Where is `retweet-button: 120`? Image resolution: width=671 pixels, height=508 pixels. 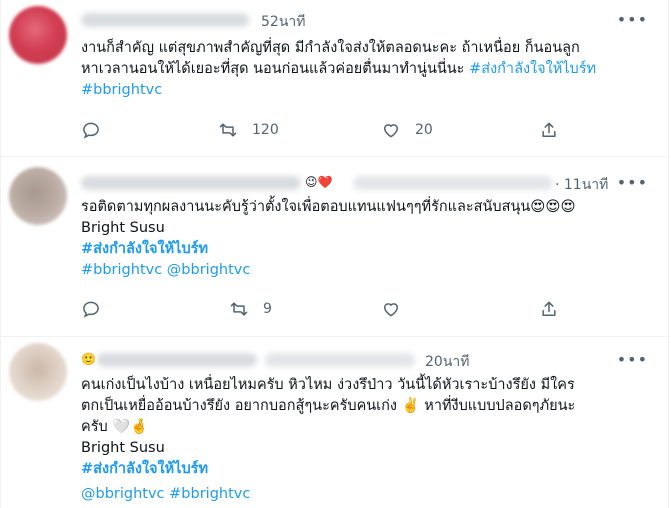
retweet-button: 120 is located at coordinates (248, 130).